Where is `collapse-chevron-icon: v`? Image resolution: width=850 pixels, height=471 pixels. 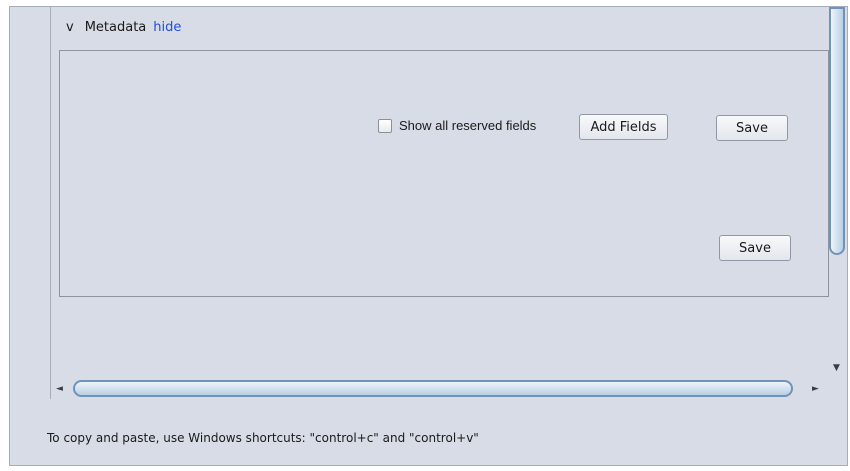
collapse-chevron-icon: v is located at coordinates (70, 27).